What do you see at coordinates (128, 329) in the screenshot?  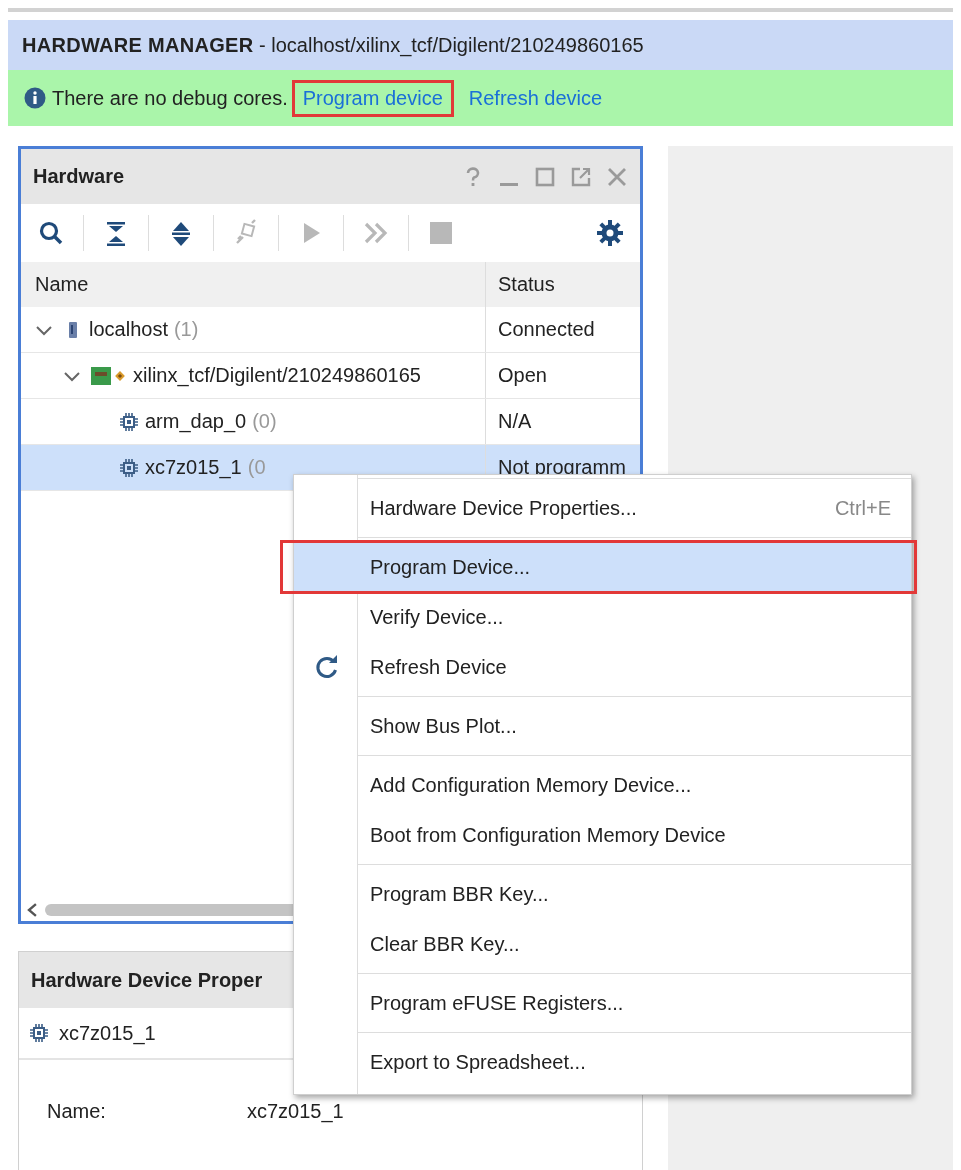 I see `node-name: localhost` at bounding box center [128, 329].